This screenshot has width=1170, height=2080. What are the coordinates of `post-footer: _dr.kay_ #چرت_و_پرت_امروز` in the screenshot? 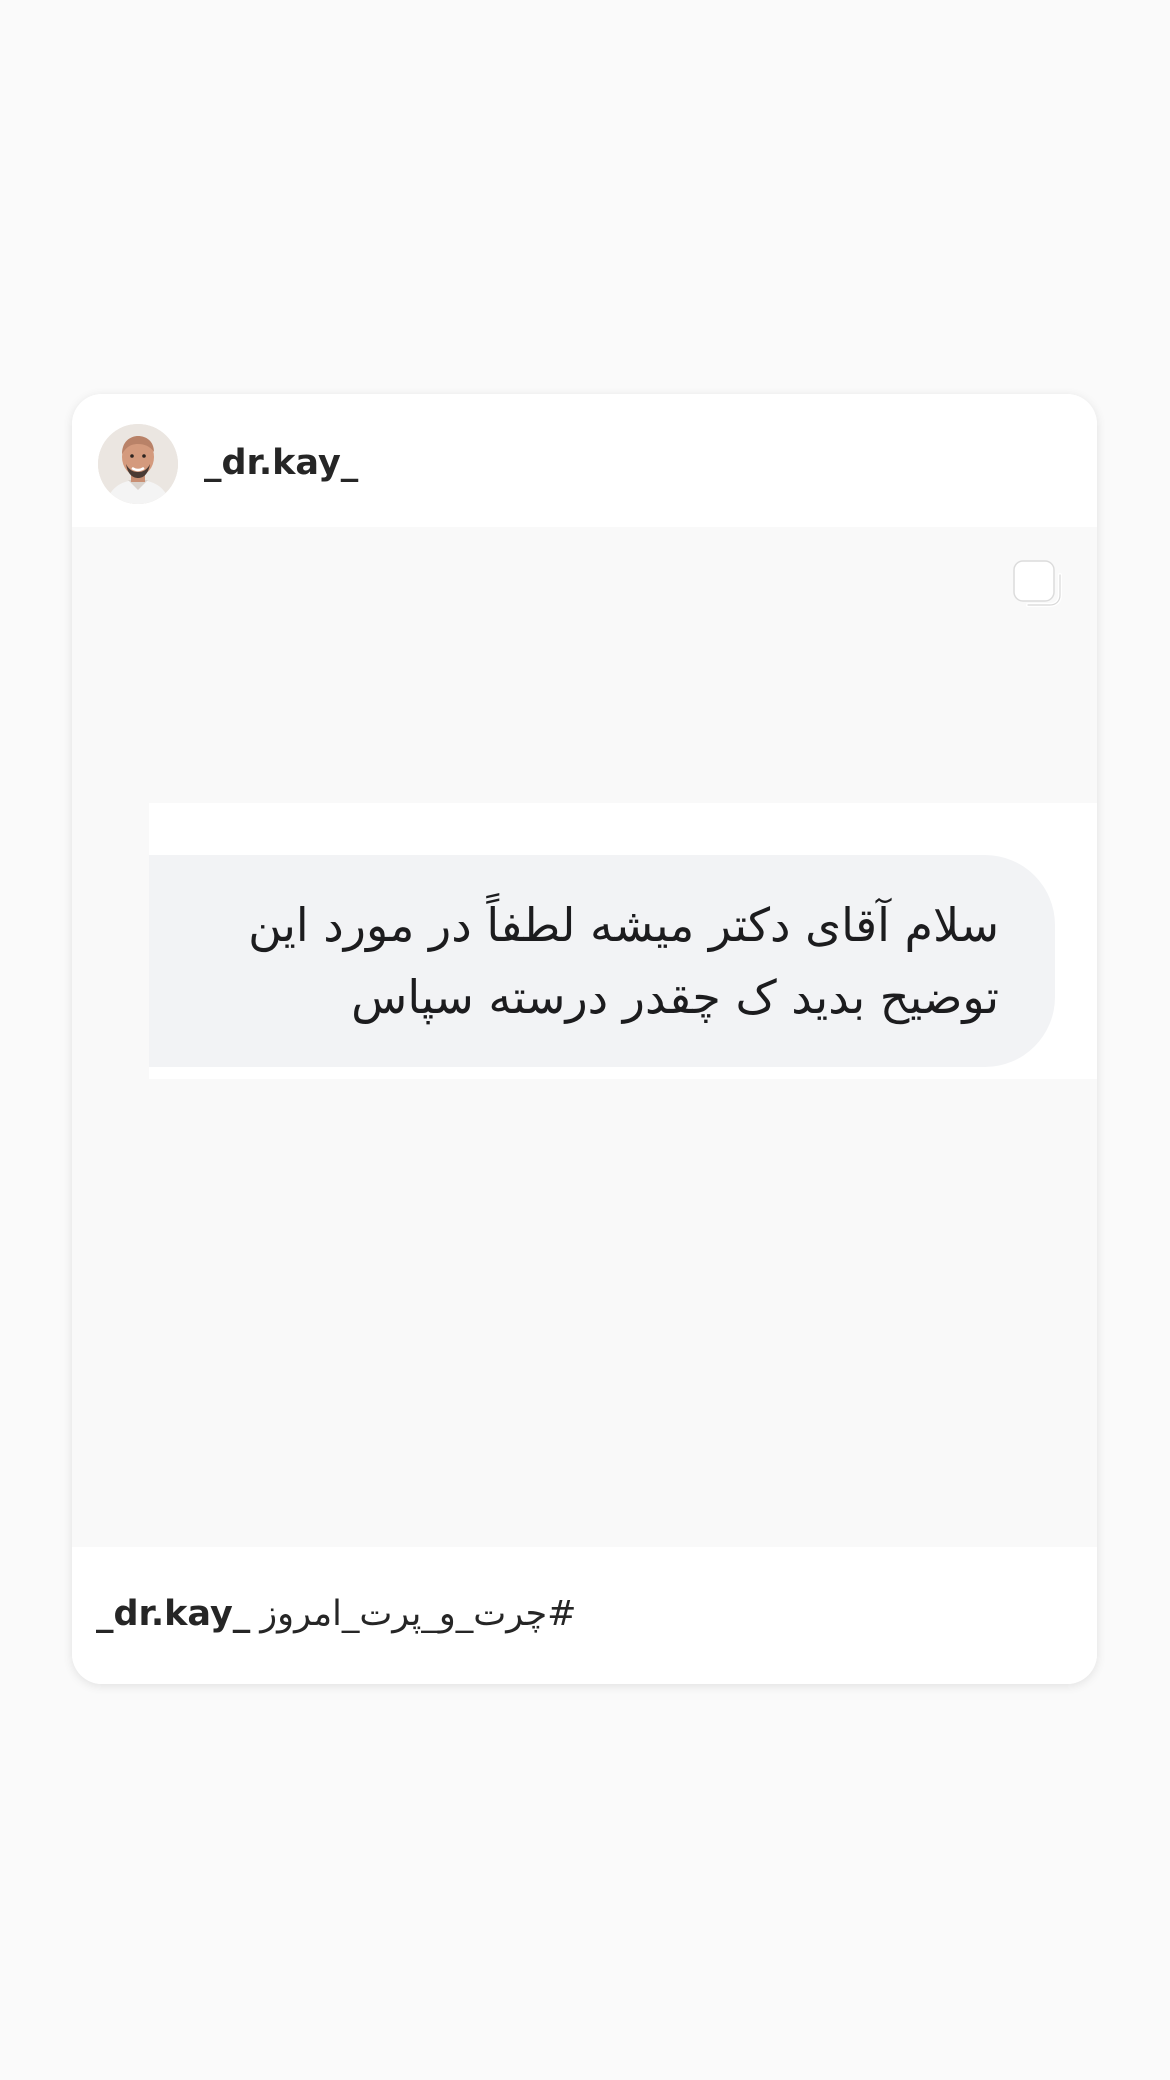 It's located at (584, 1615).